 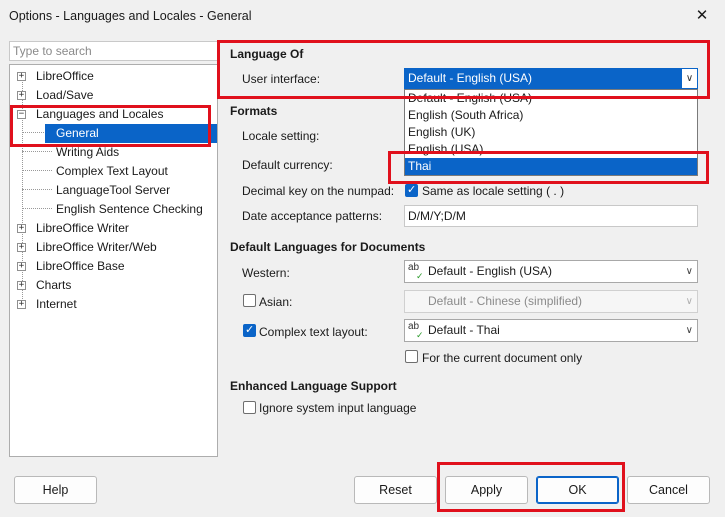 What do you see at coordinates (276, 302) in the screenshot?
I see `asian-label: Asian:` at bounding box center [276, 302].